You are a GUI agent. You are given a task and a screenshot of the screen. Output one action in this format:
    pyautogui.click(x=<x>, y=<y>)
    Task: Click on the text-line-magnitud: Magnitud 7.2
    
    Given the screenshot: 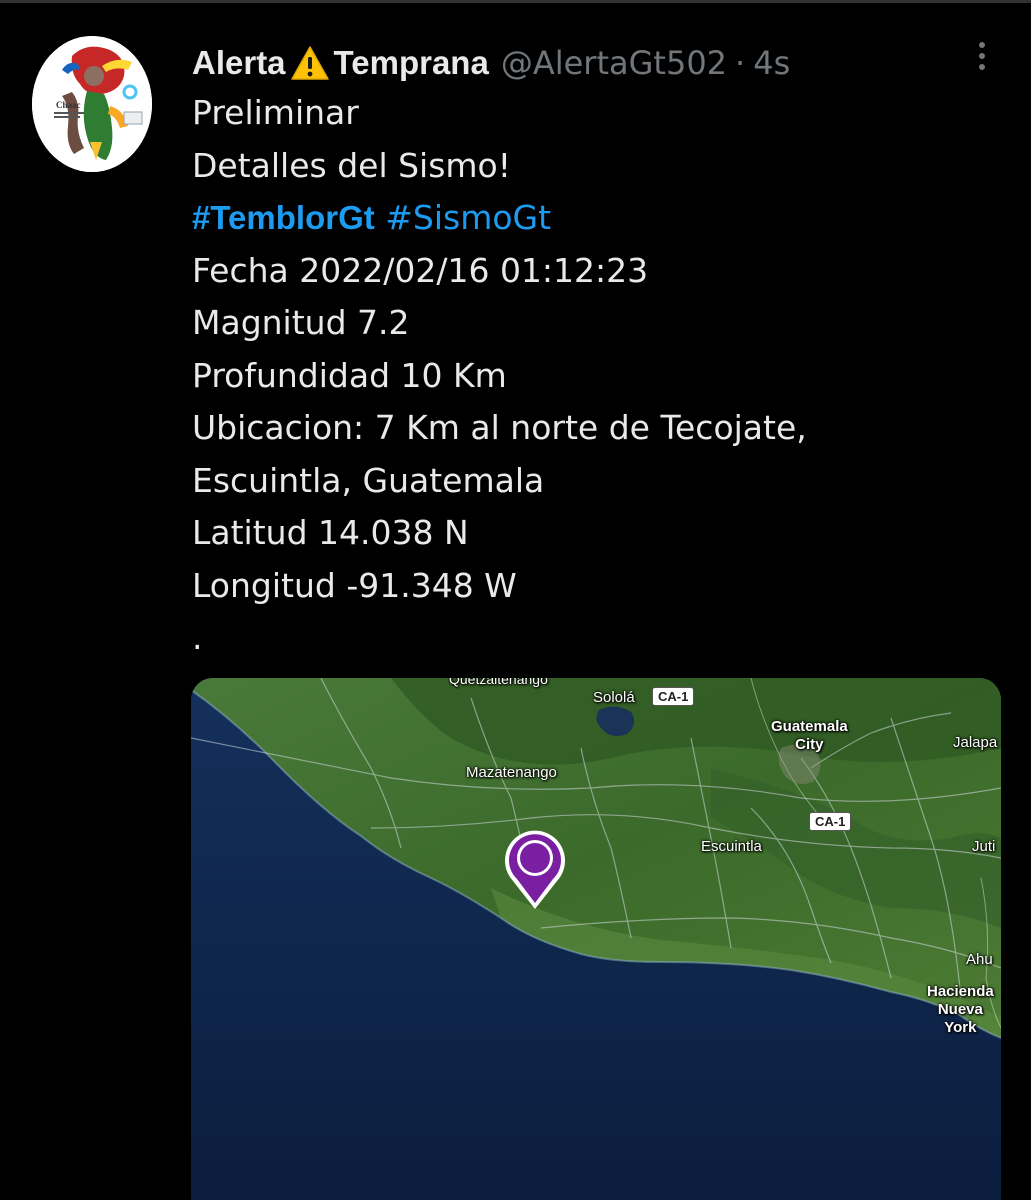 What is the action you would take?
    pyautogui.click(x=301, y=322)
    